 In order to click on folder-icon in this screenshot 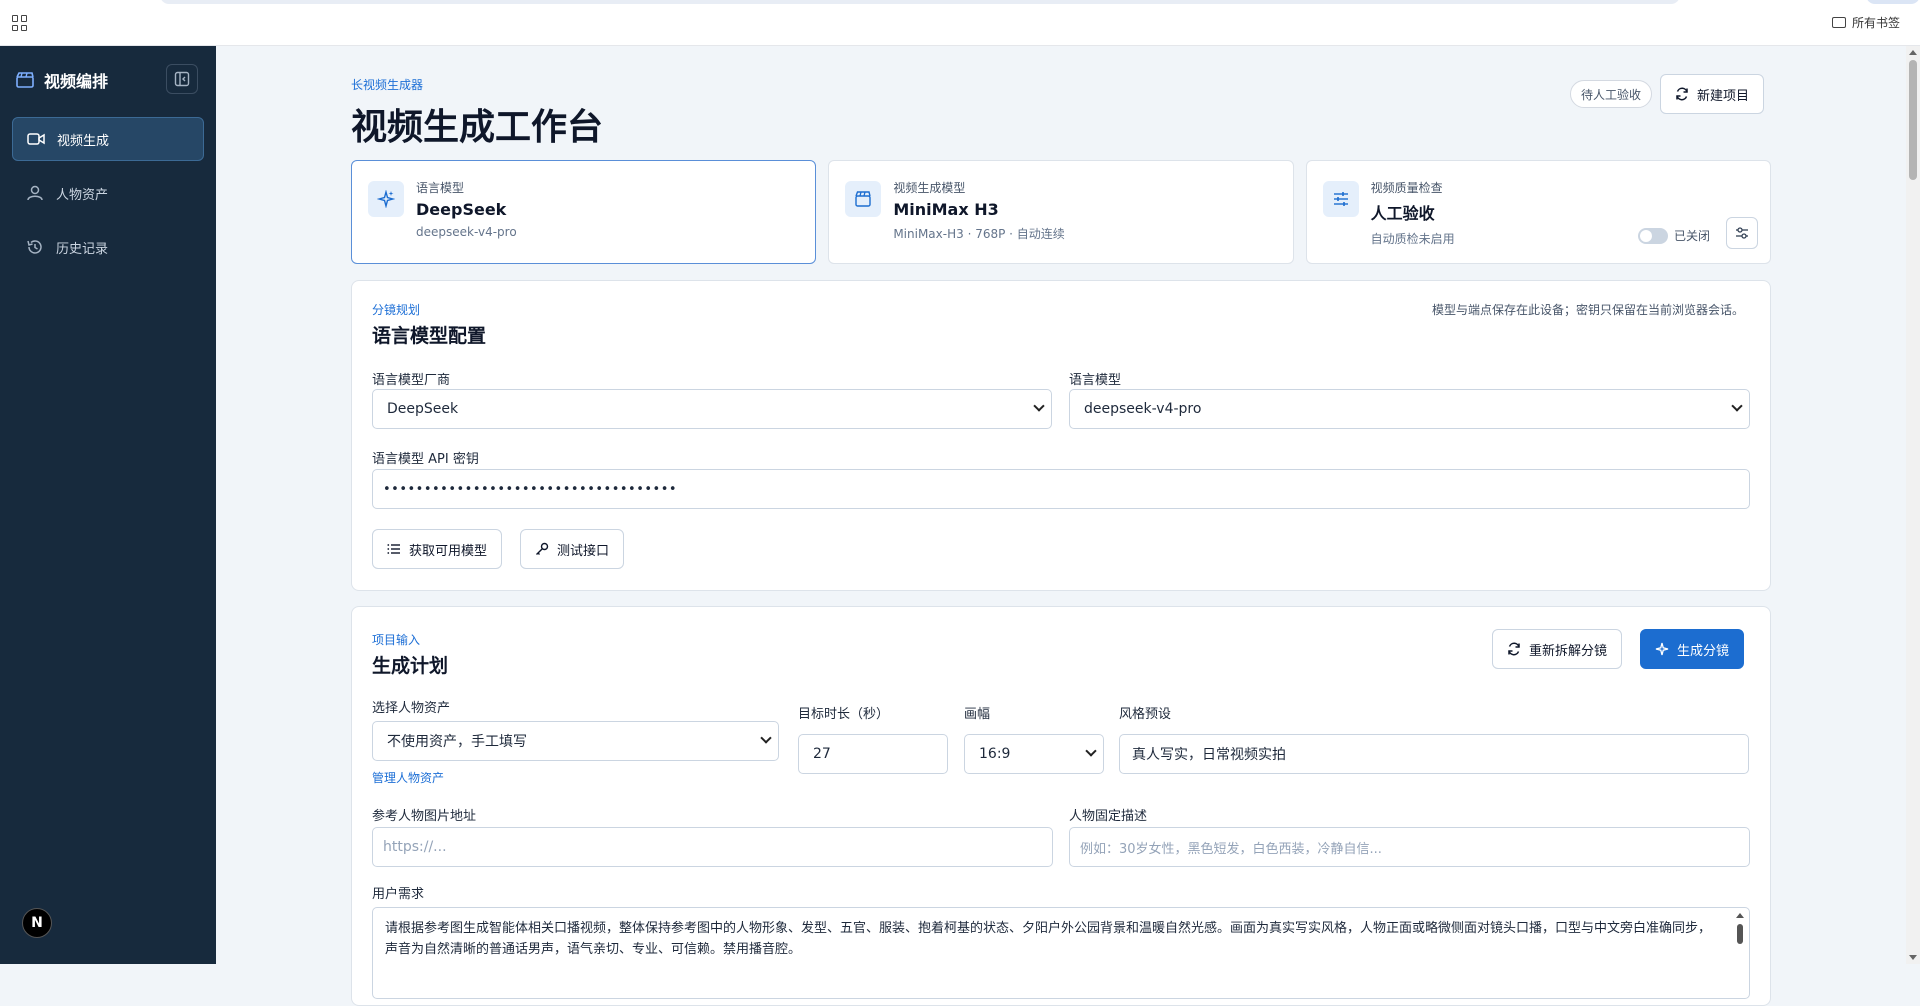, I will do `click(1839, 22)`.